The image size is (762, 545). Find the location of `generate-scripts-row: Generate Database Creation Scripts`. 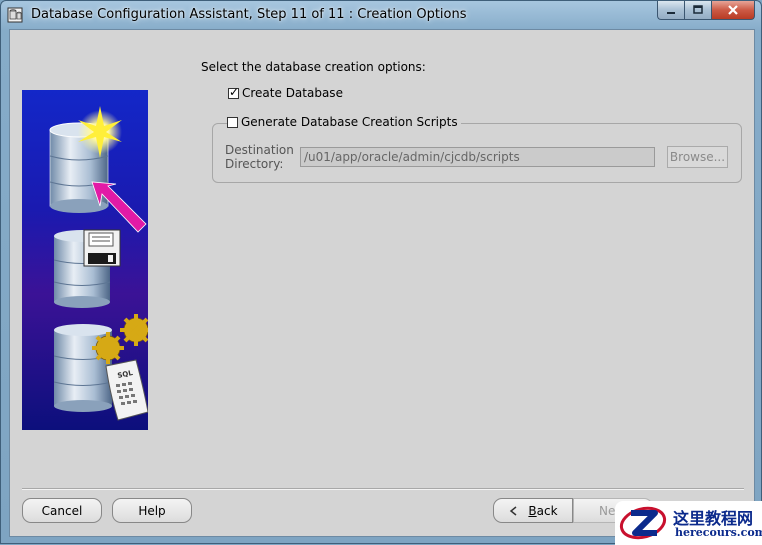

generate-scripts-row: Generate Database Creation Scripts is located at coordinates (344, 122).